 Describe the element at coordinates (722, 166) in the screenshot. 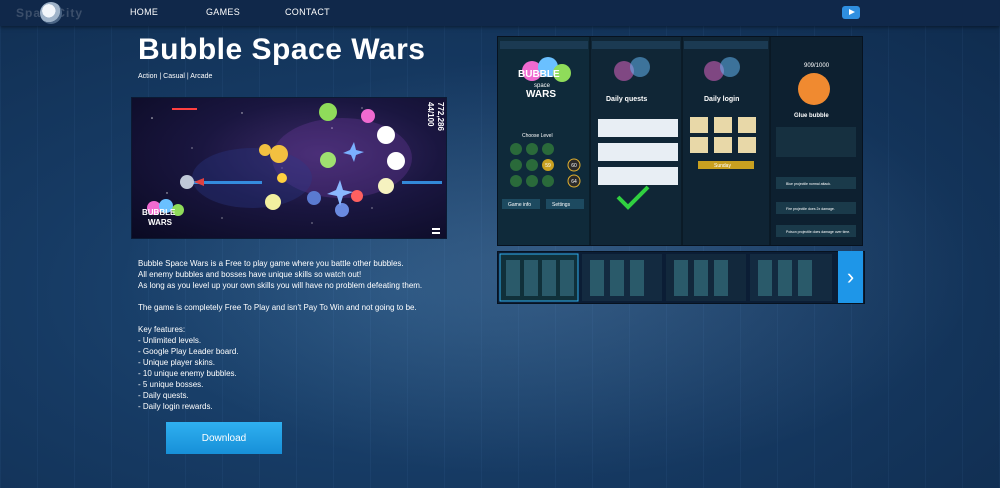

I see `sunday-label: Sunday` at that location.